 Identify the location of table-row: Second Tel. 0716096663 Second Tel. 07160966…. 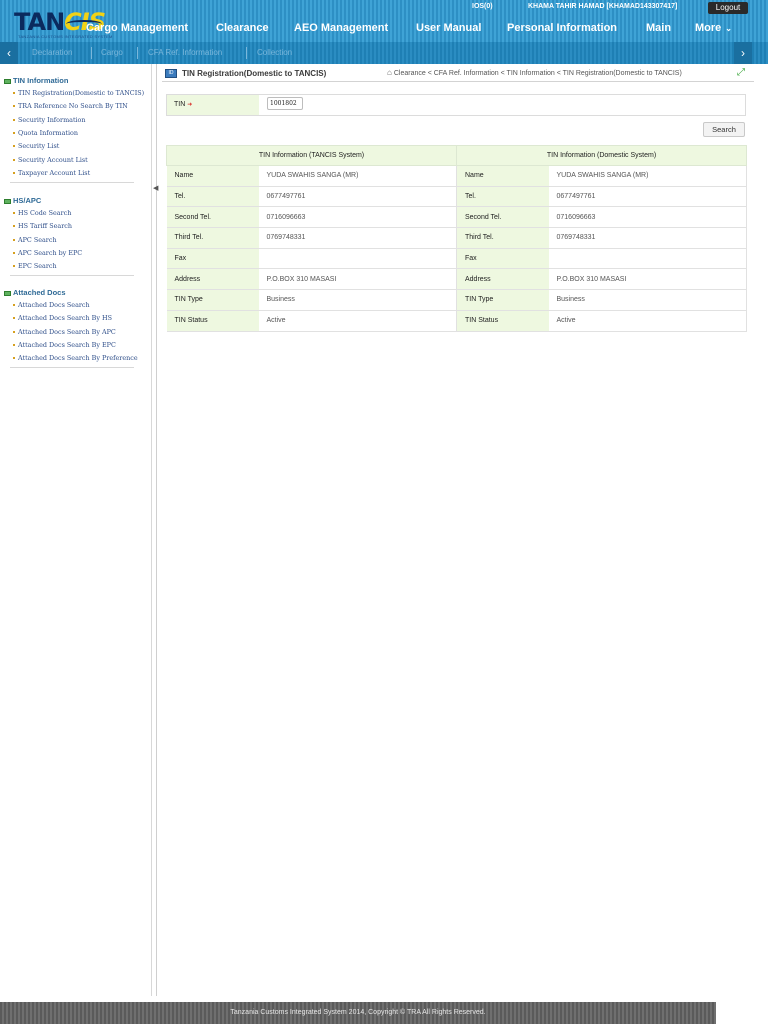
(456, 217).